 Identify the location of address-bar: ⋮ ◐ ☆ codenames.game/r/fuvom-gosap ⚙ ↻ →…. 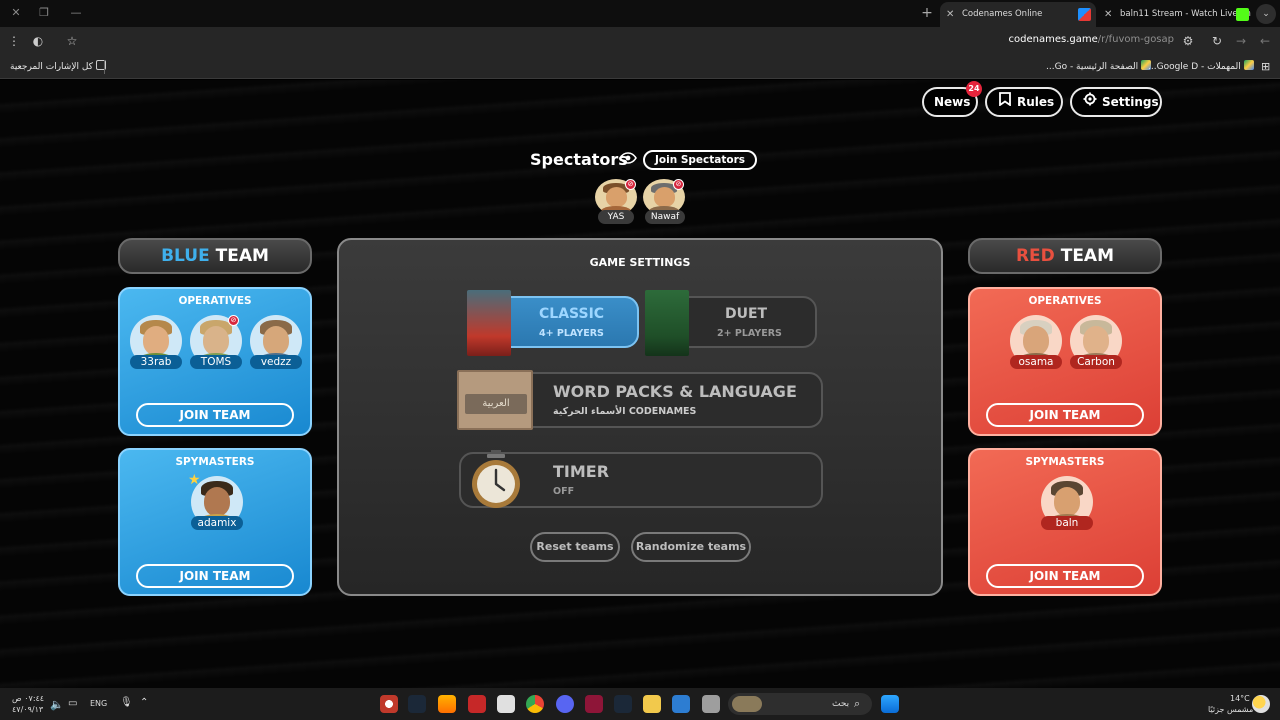
(640, 41).